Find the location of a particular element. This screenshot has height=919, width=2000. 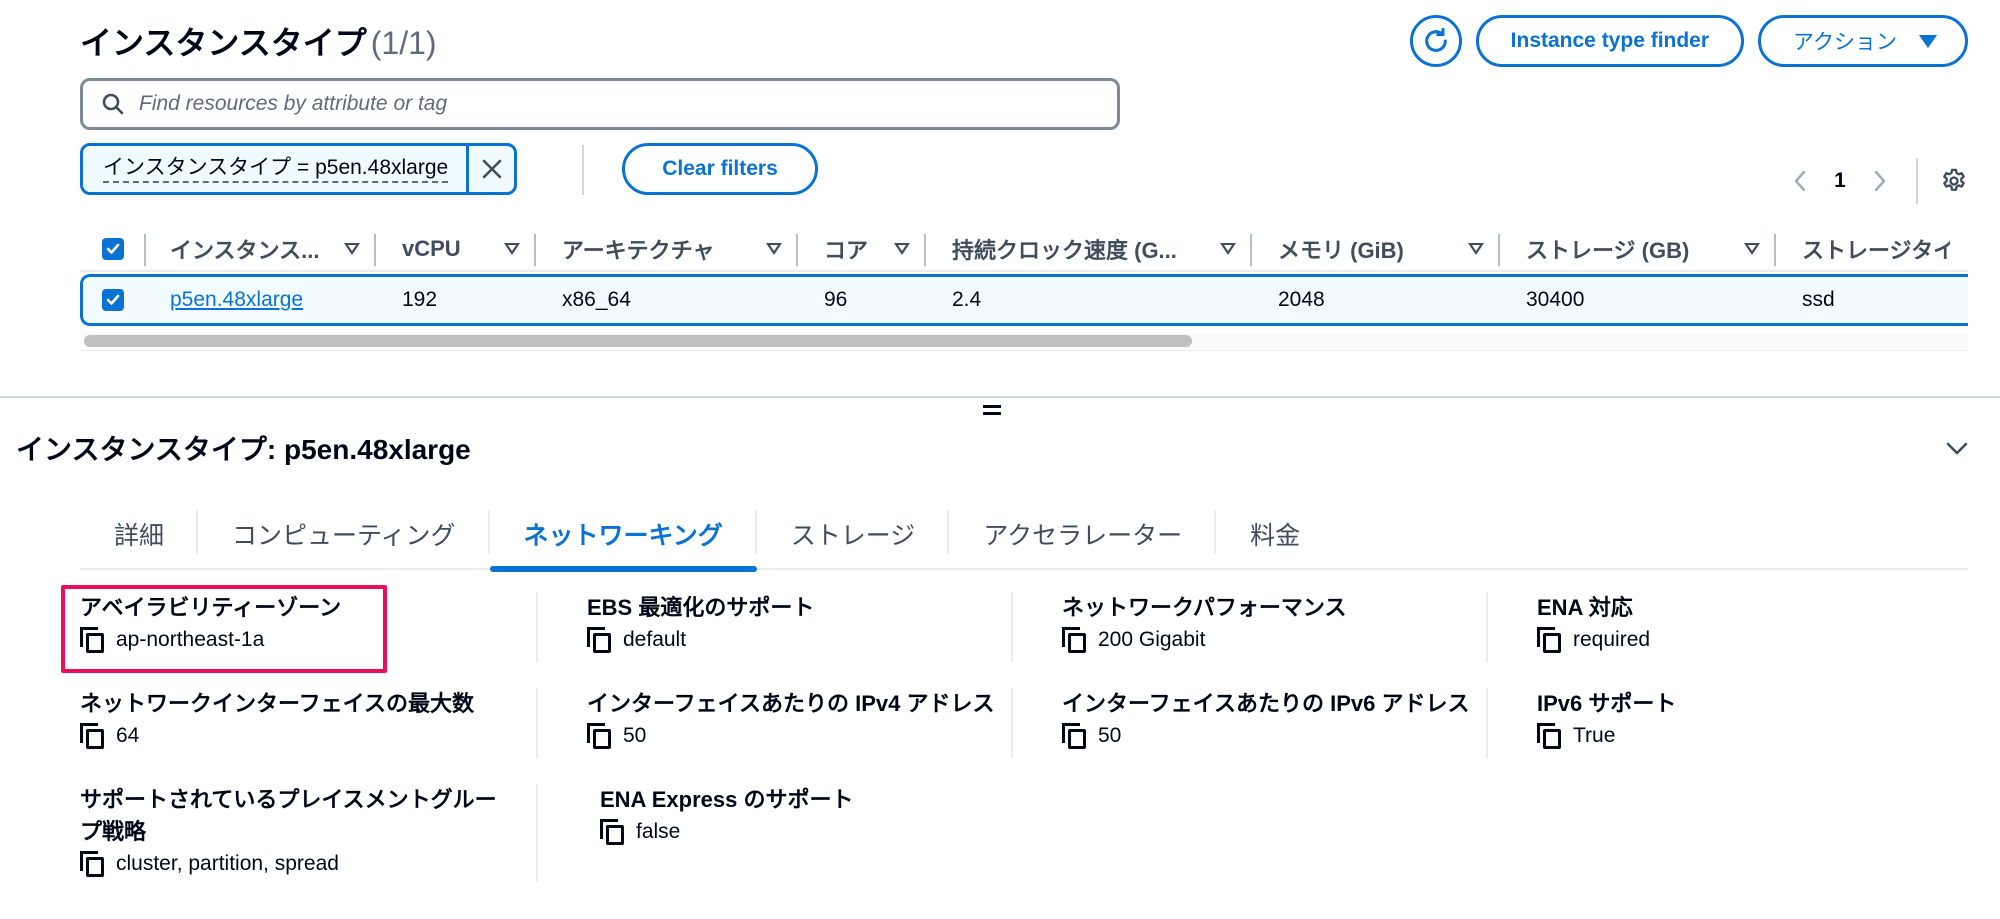

field-label: インターフェイスあたりの IPv4 アドレス is located at coordinates (791, 703).